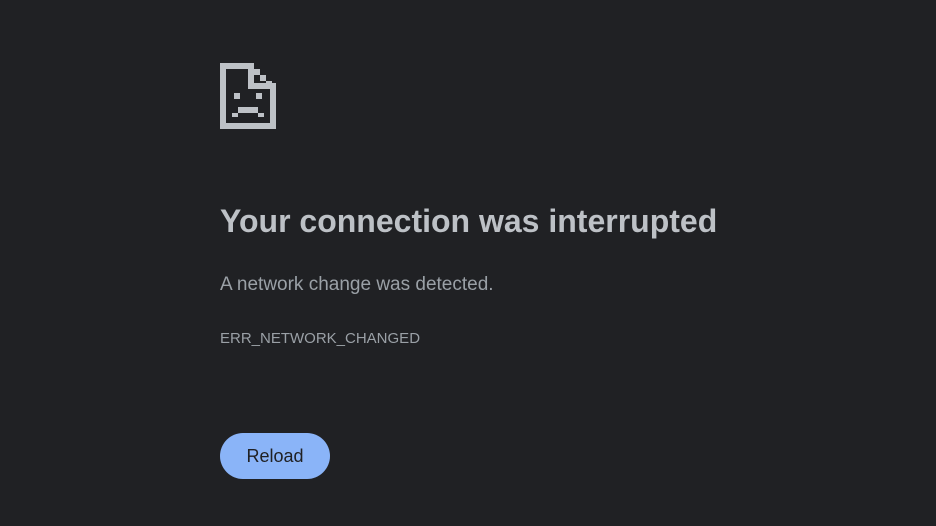  What do you see at coordinates (469, 221) in the screenshot?
I see `error-title: Your connection was interrupted` at bounding box center [469, 221].